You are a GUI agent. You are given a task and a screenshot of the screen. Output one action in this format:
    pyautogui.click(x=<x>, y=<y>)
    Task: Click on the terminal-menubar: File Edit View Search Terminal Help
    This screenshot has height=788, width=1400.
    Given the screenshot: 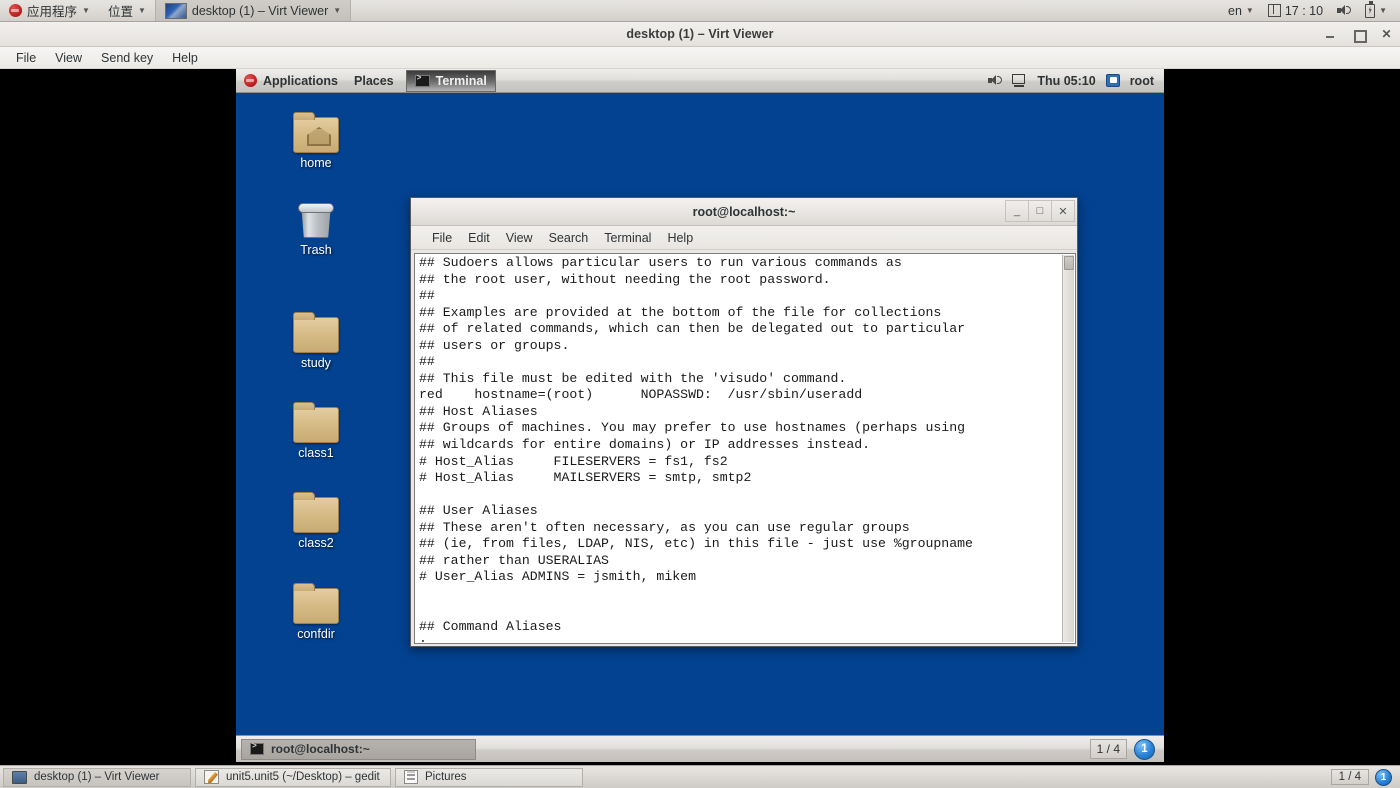 What is the action you would take?
    pyautogui.click(x=744, y=238)
    